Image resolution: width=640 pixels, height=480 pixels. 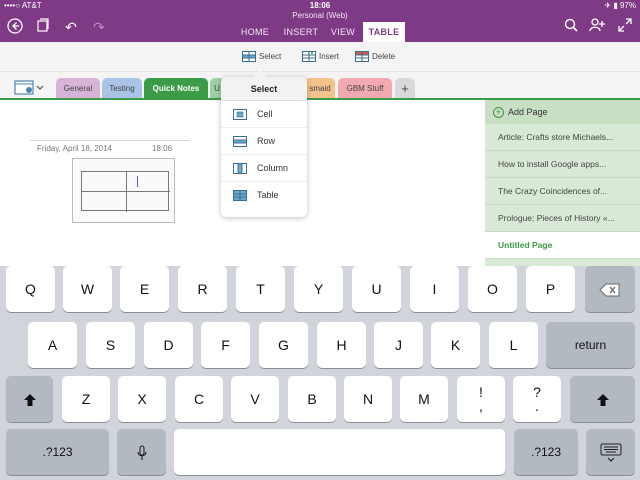 What do you see at coordinates (260, 289) in the screenshot?
I see `key-t: T` at bounding box center [260, 289].